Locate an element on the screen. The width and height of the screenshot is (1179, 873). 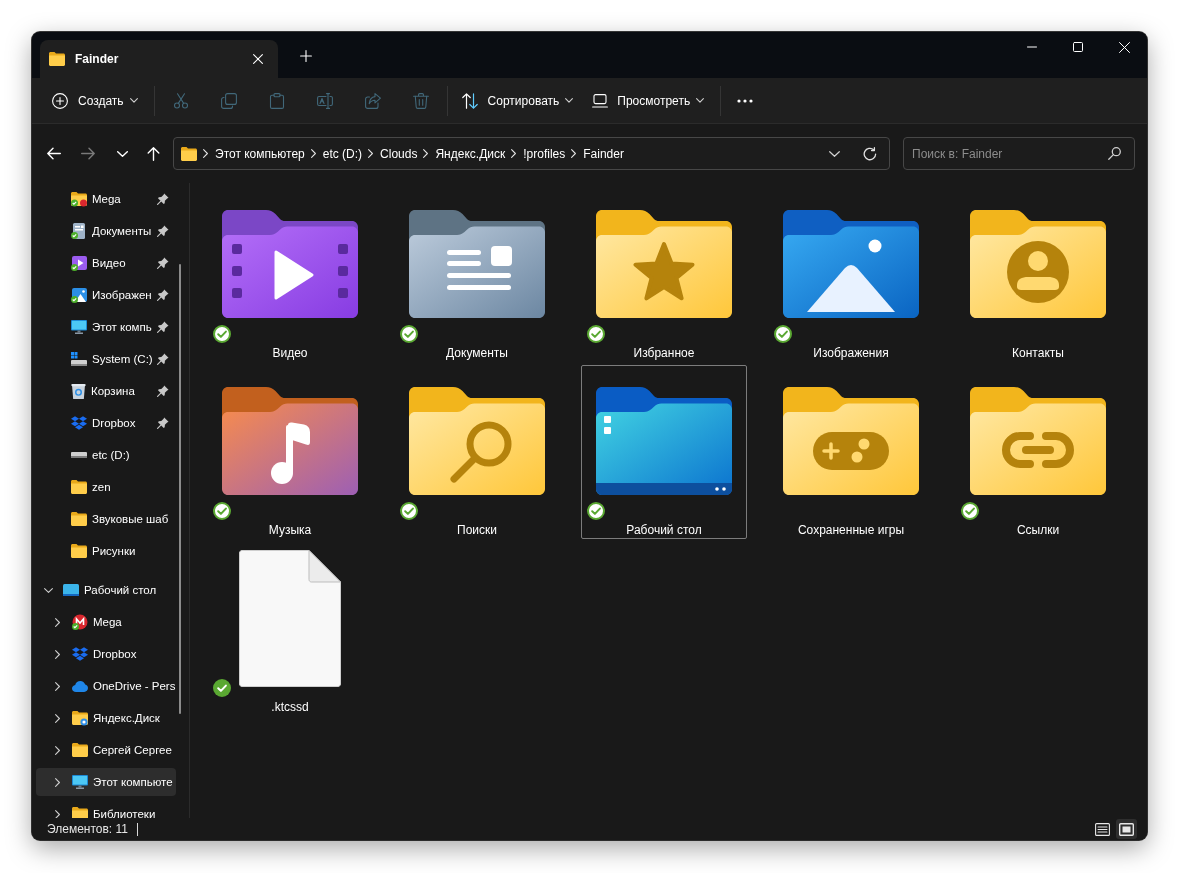
folder-item: Документы is located at coordinates (477, 275).